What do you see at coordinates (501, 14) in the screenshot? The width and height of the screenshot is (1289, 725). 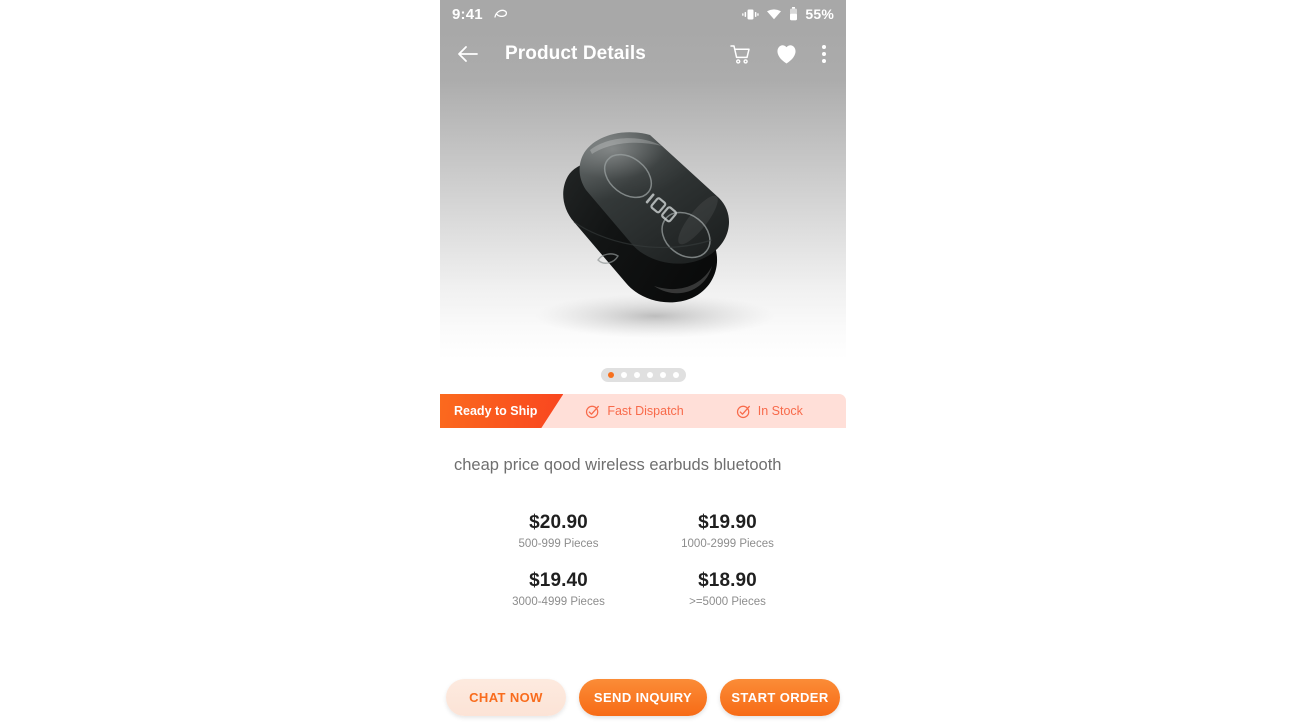 I see `swoosh-notification-icon` at bounding box center [501, 14].